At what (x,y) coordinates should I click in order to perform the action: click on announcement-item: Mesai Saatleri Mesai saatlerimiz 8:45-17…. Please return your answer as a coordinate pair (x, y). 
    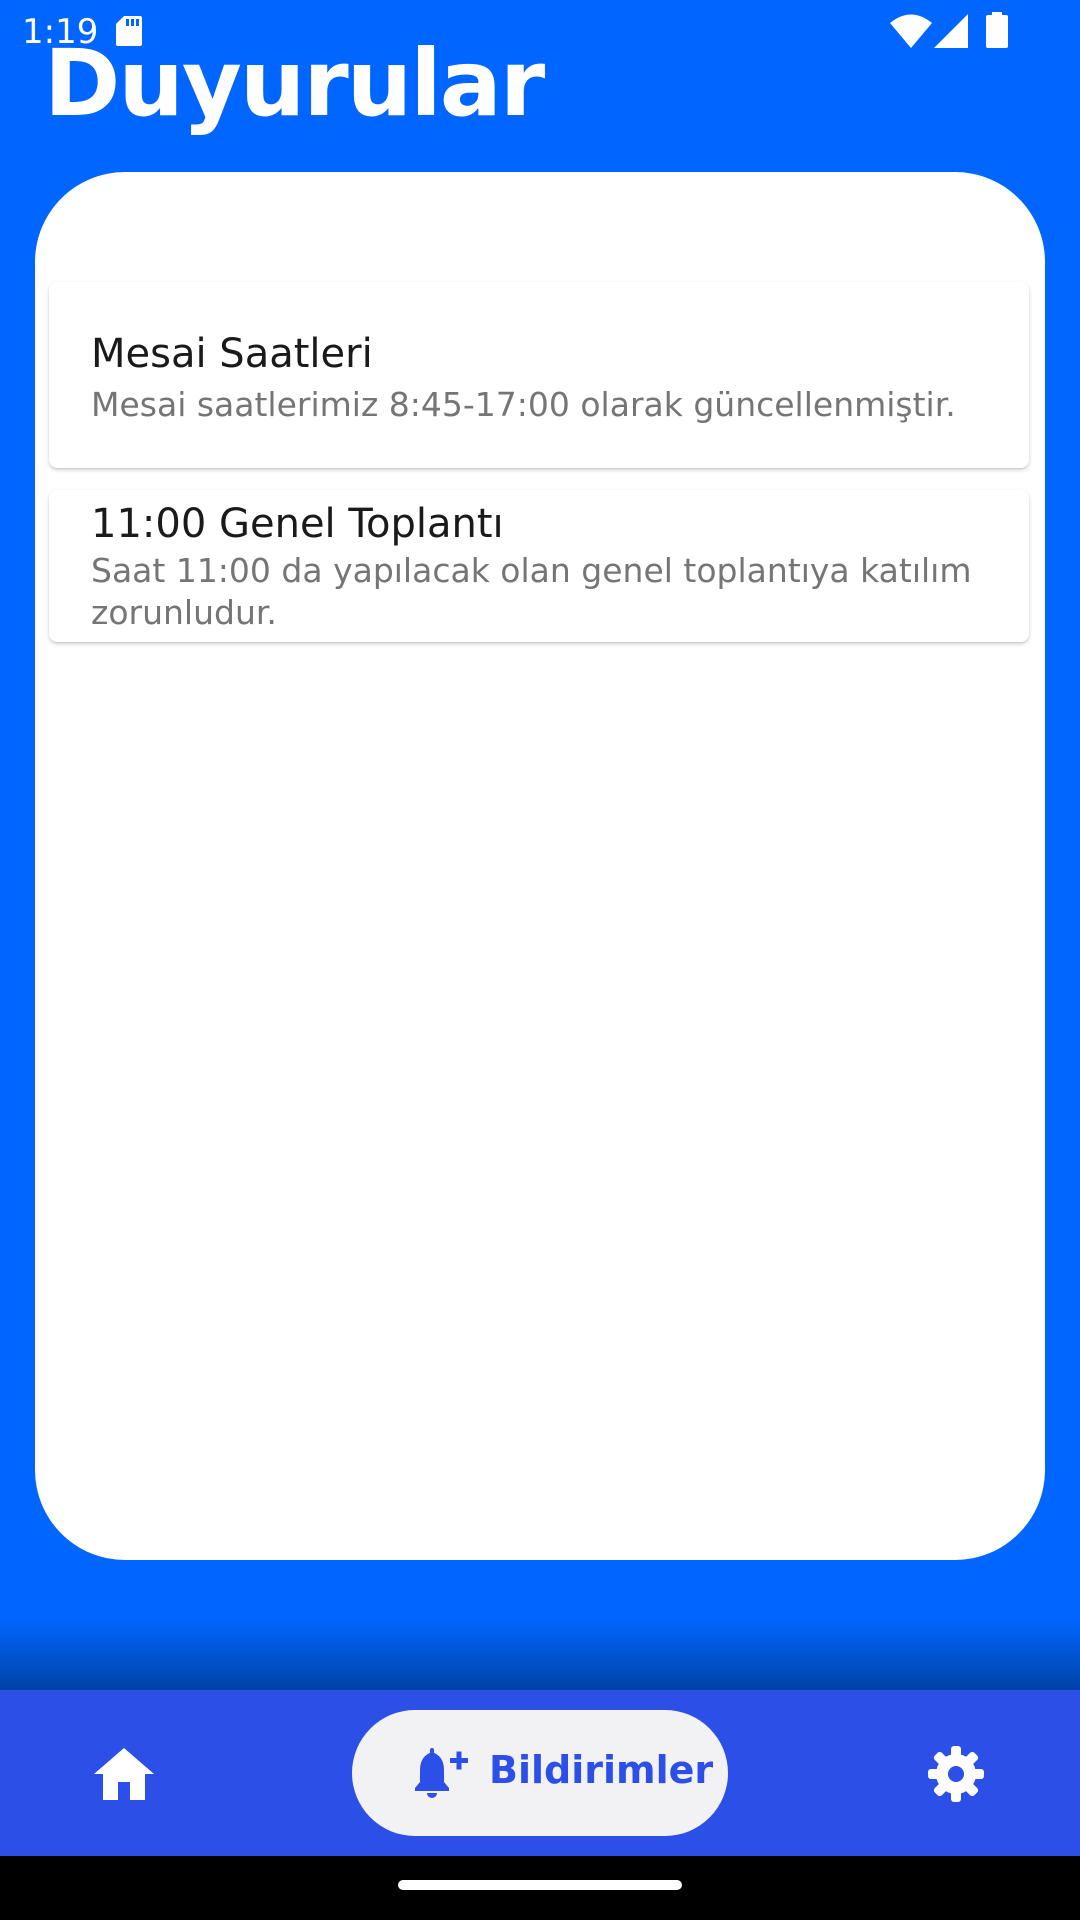
    Looking at the image, I should click on (539, 375).